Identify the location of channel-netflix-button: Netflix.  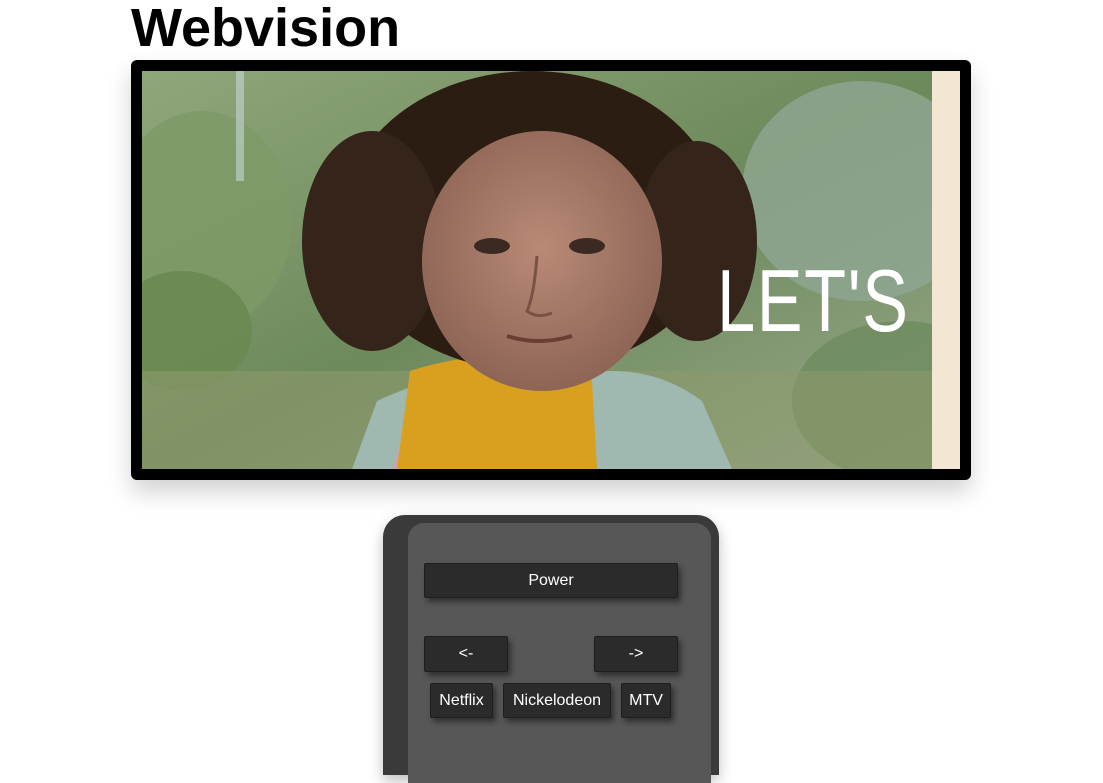
(461, 700).